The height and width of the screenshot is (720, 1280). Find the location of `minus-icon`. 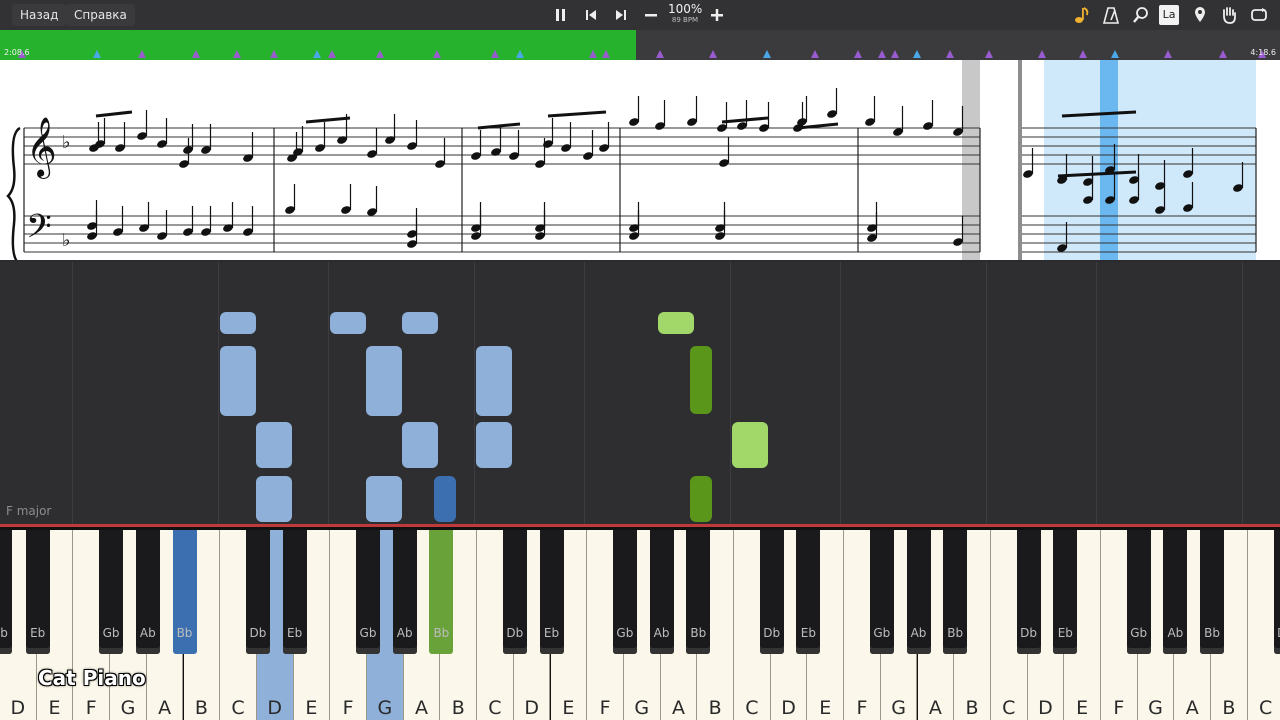

minus-icon is located at coordinates (651, 15).